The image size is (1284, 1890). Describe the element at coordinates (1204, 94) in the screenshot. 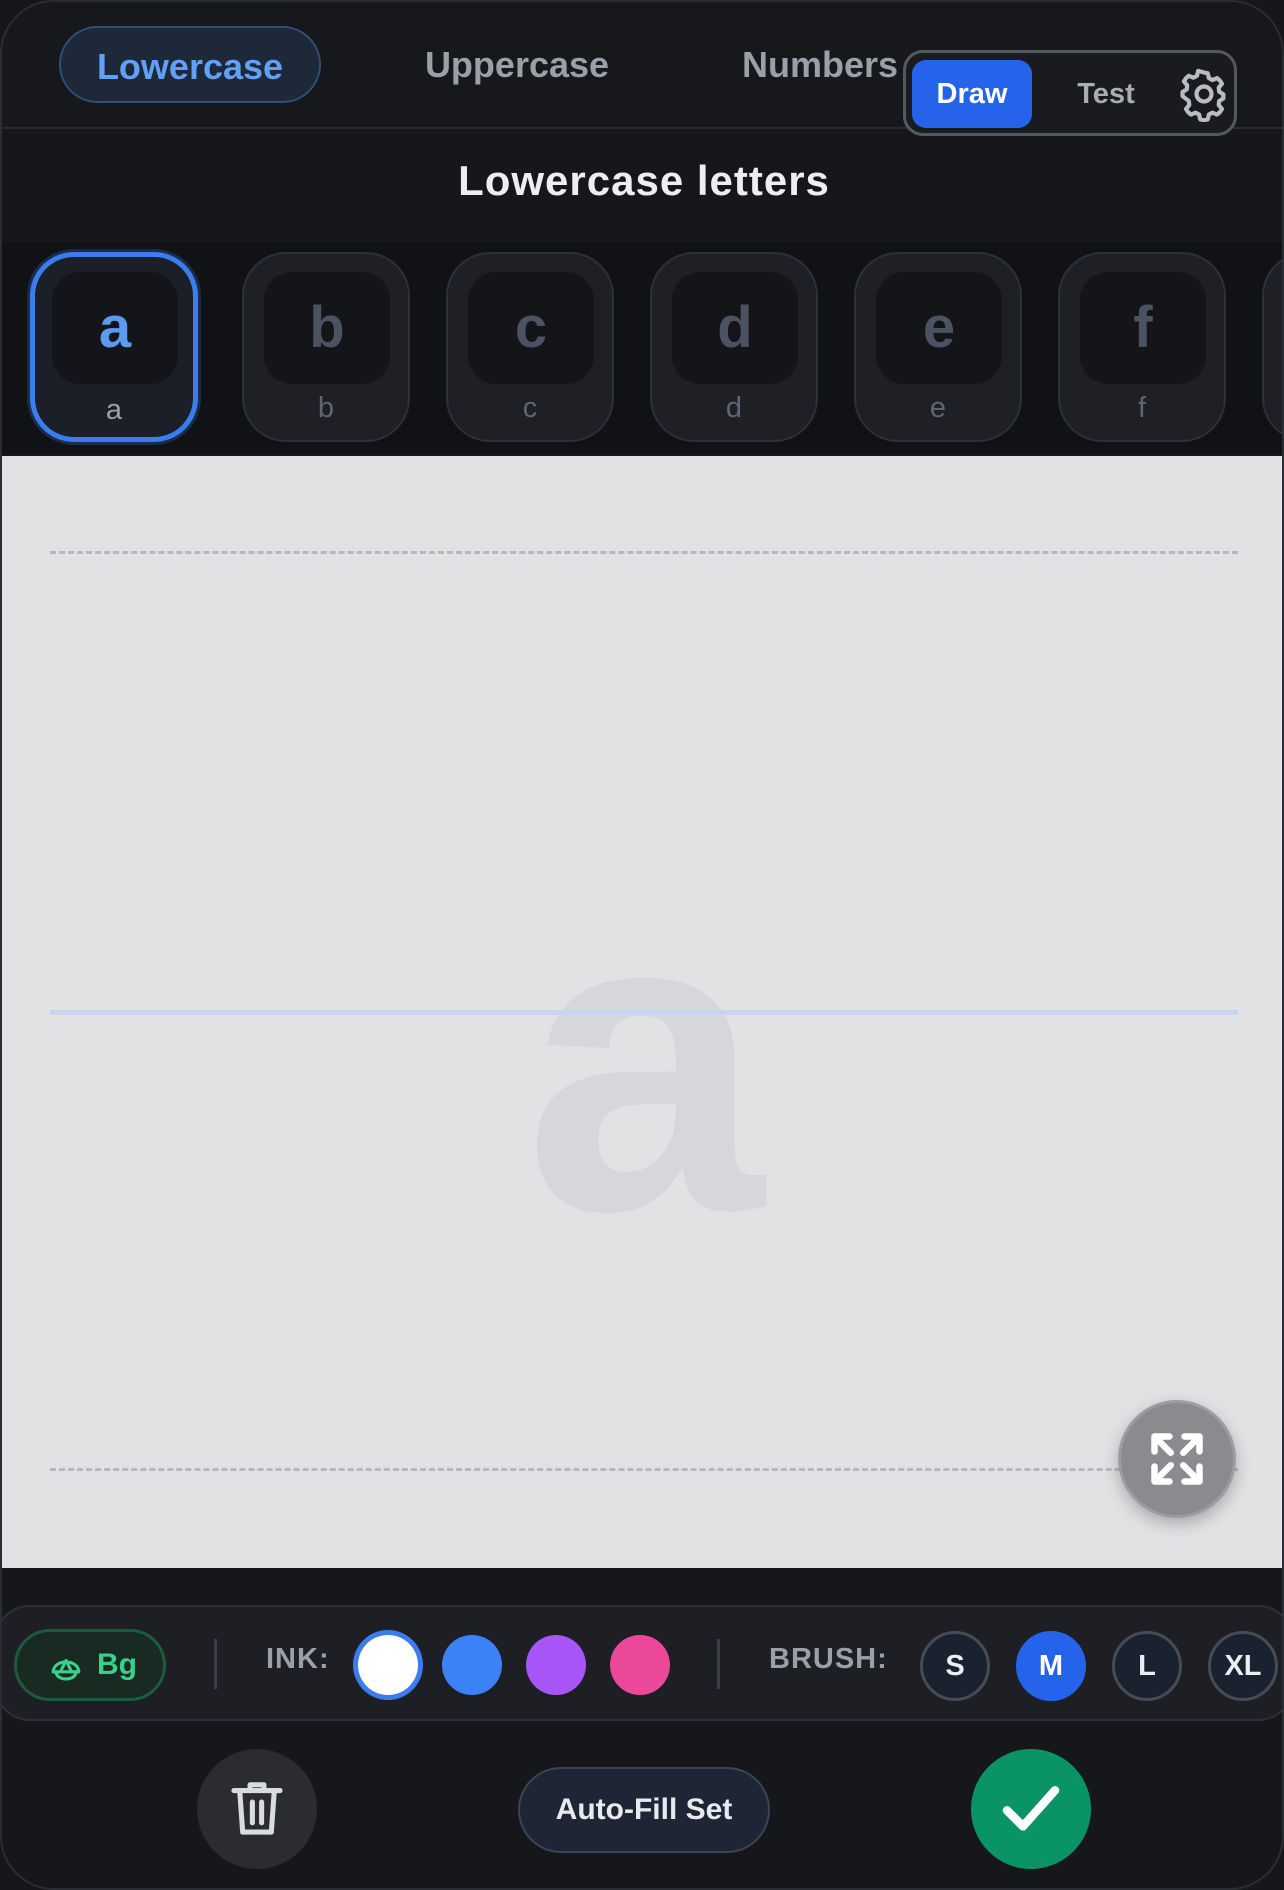

I see `gear-icon` at that location.